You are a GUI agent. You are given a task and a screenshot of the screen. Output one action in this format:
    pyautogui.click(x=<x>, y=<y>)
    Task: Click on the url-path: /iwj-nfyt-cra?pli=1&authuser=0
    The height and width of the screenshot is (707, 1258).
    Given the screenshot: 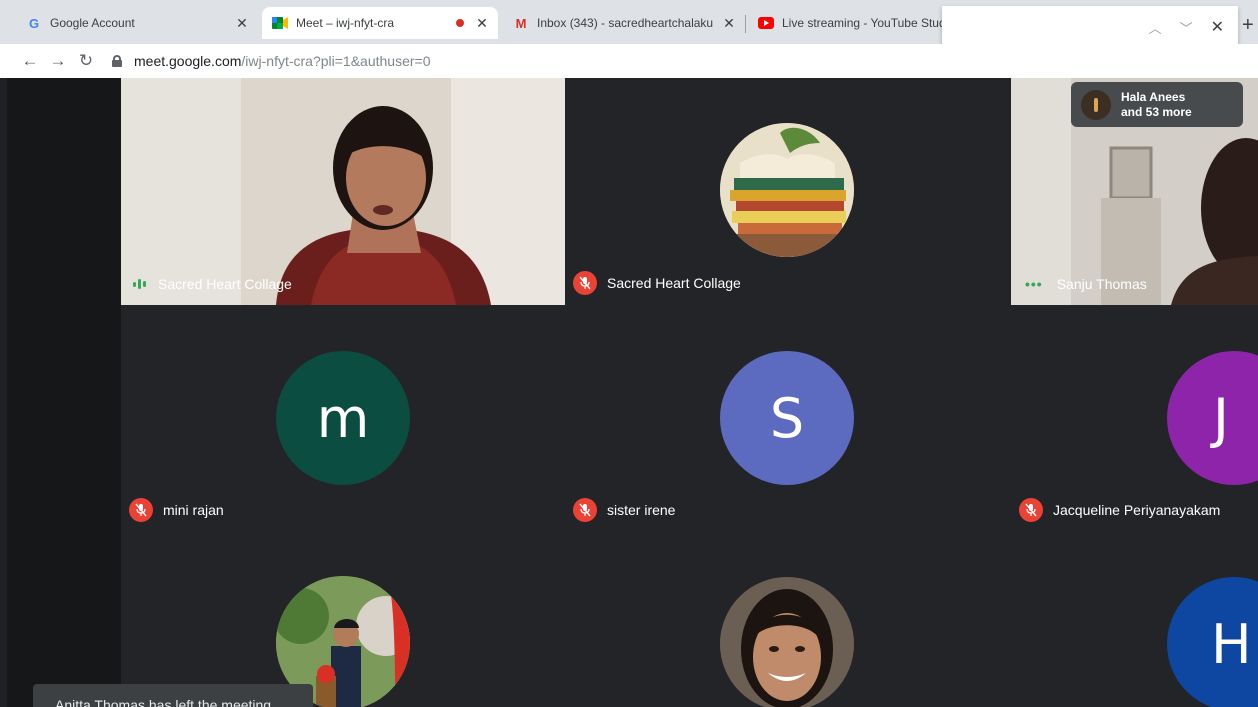 What is the action you would take?
    pyautogui.click(x=336, y=61)
    